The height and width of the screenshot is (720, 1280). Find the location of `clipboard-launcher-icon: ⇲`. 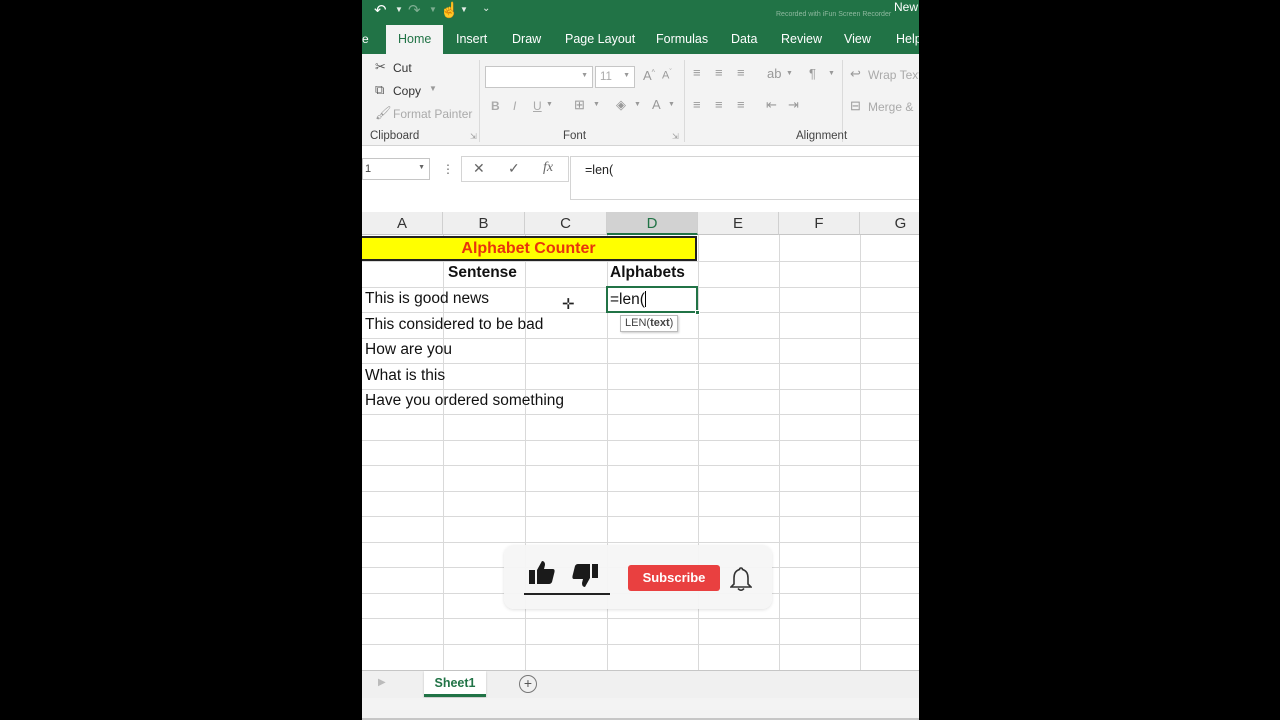

clipboard-launcher-icon: ⇲ is located at coordinates (473, 136).